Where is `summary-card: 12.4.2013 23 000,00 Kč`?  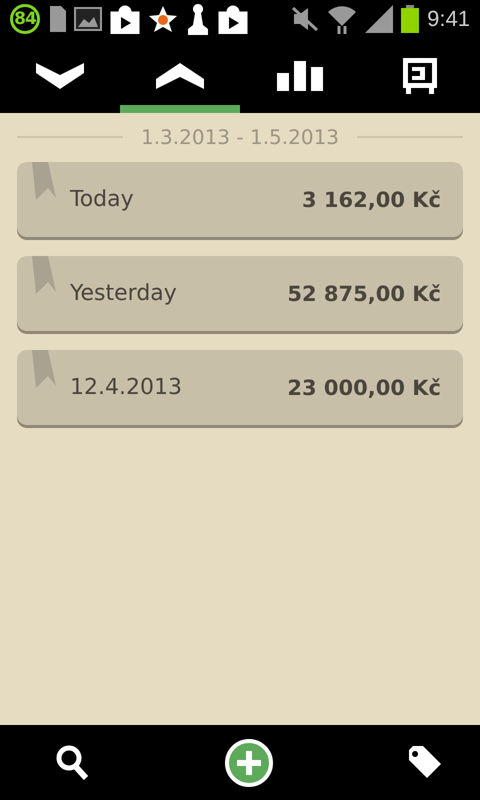 summary-card: 12.4.2013 23 000,00 Kč is located at coordinates (240, 387).